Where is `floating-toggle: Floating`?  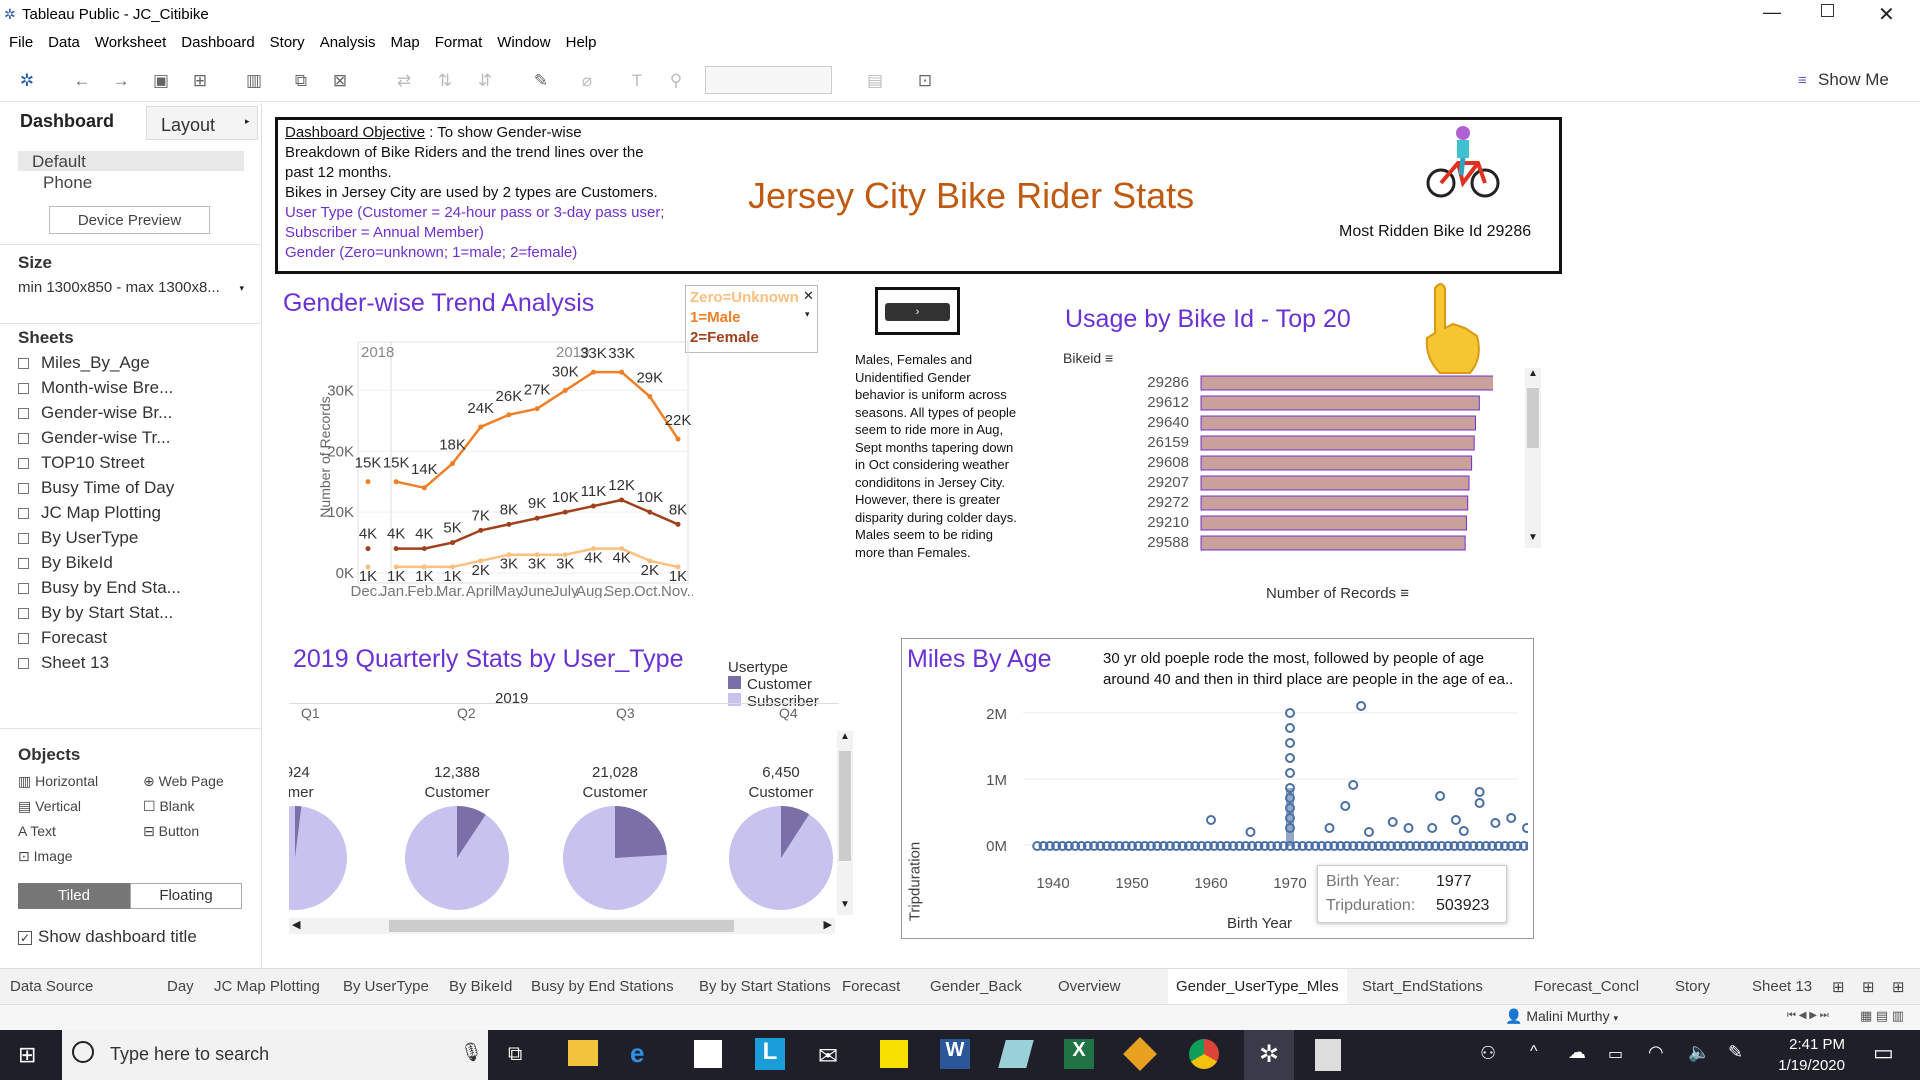
floating-toggle: Floating is located at coordinates (186, 896).